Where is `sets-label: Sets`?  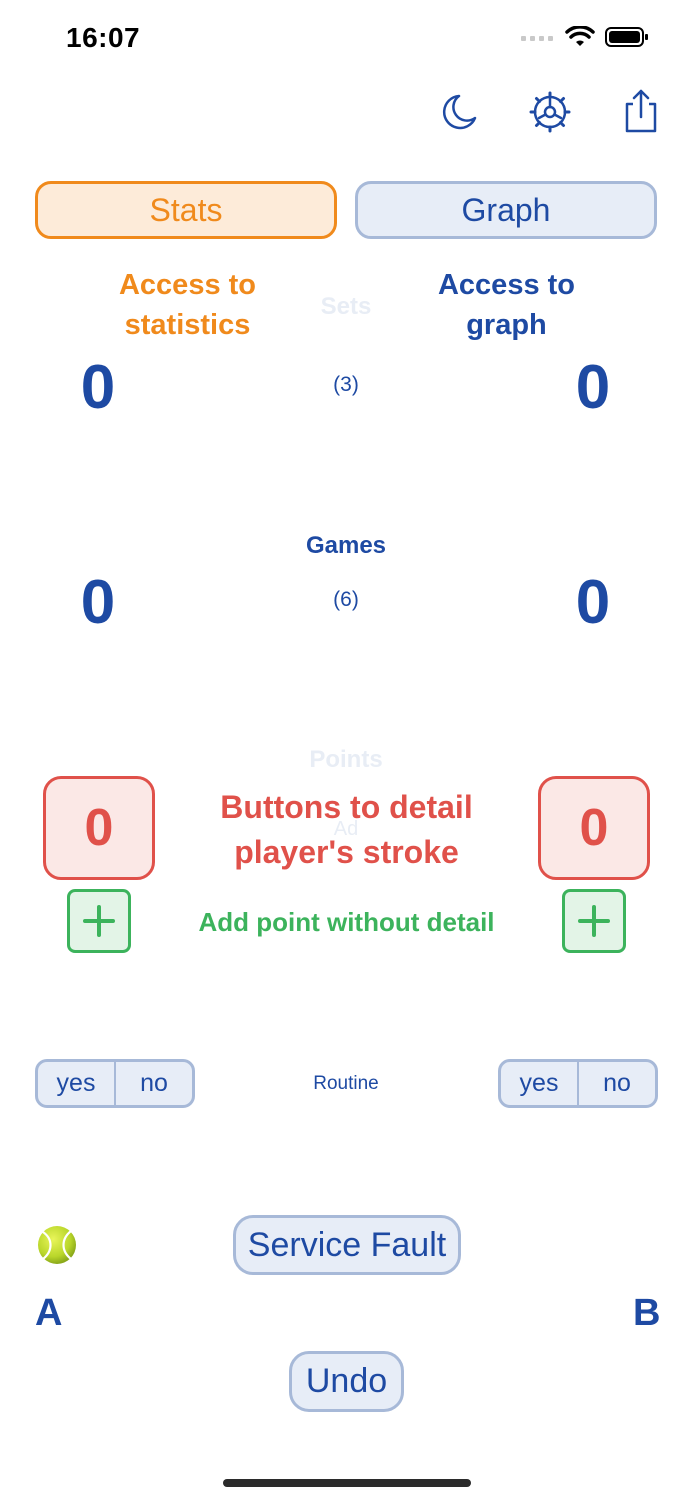 sets-label: Sets is located at coordinates (346, 306).